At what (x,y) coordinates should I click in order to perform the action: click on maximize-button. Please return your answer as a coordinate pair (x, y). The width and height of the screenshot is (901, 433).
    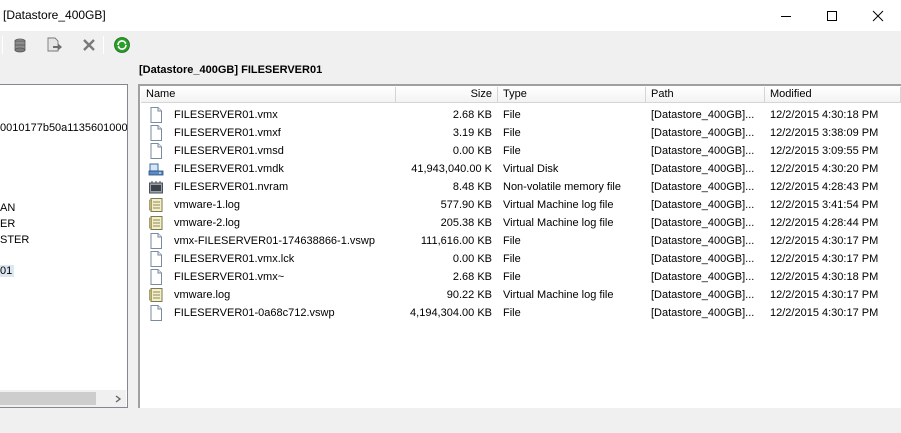
    Looking at the image, I should click on (832, 15).